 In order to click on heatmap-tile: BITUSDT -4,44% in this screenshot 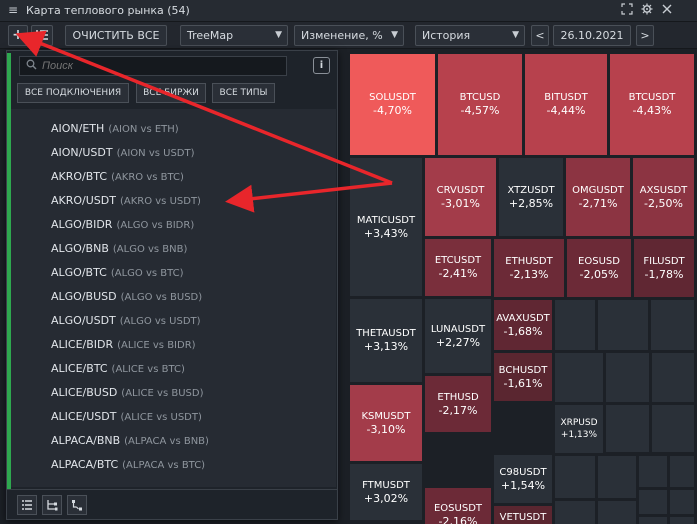, I will do `click(566, 104)`.